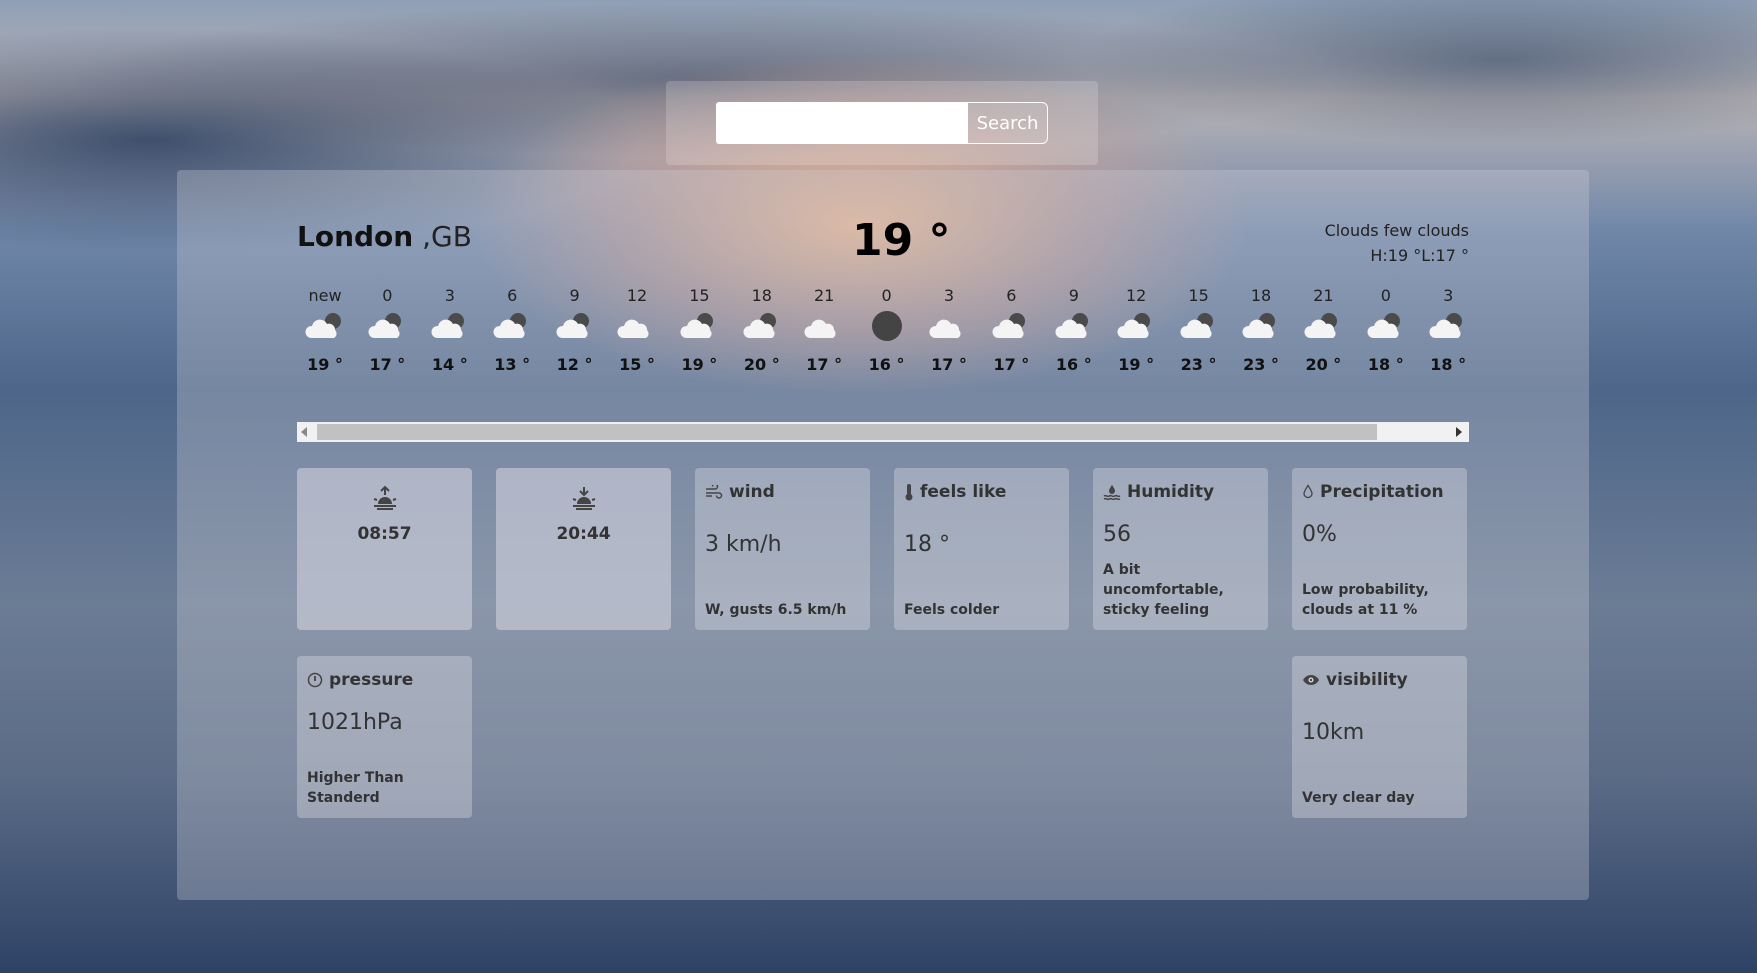  I want to click on hour-temp: 15 °, so click(637, 364).